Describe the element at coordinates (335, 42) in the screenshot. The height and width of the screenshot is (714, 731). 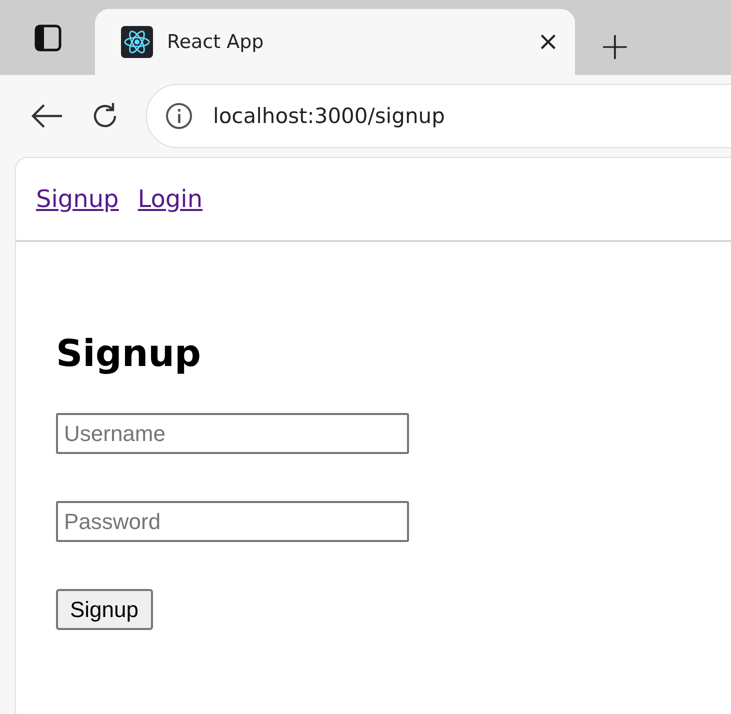
I see `browser-tab: React App ×` at that location.